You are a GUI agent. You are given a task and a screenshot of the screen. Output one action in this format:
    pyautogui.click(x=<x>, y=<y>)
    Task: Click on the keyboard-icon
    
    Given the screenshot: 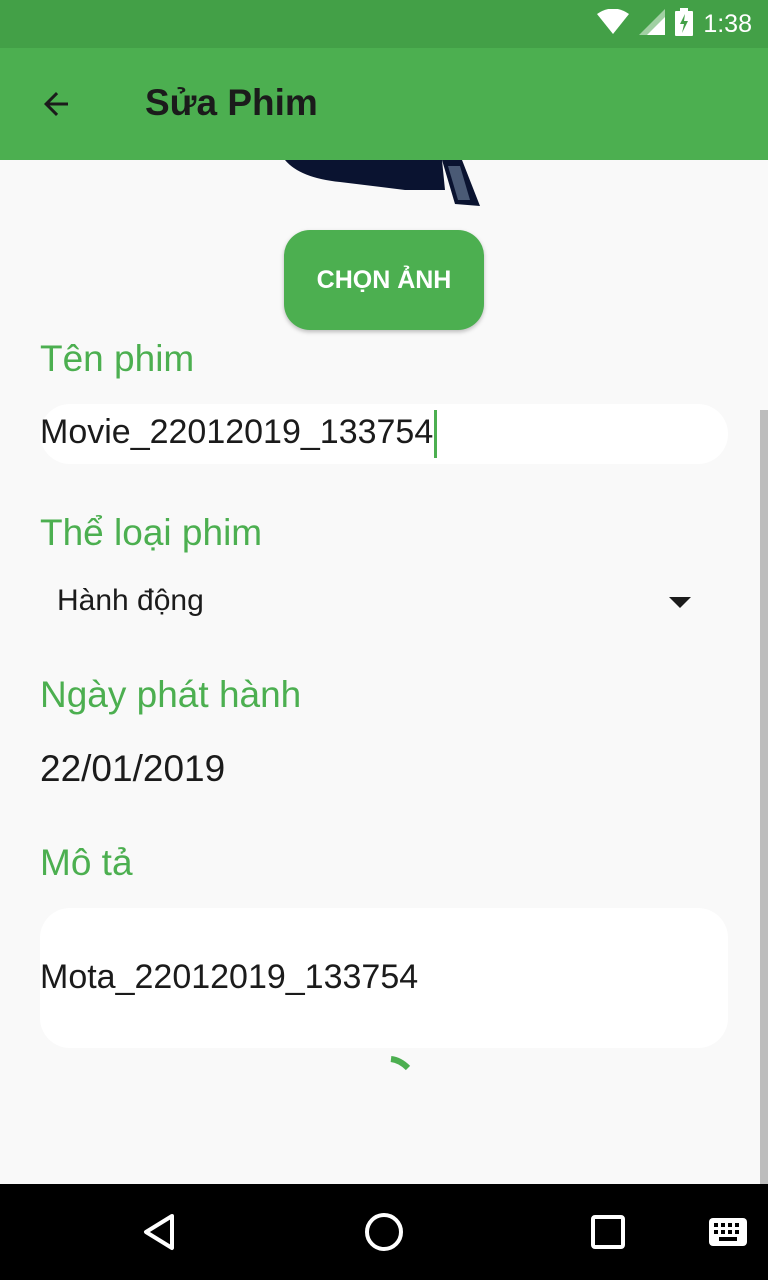 What is the action you would take?
    pyautogui.click(x=728, y=1232)
    